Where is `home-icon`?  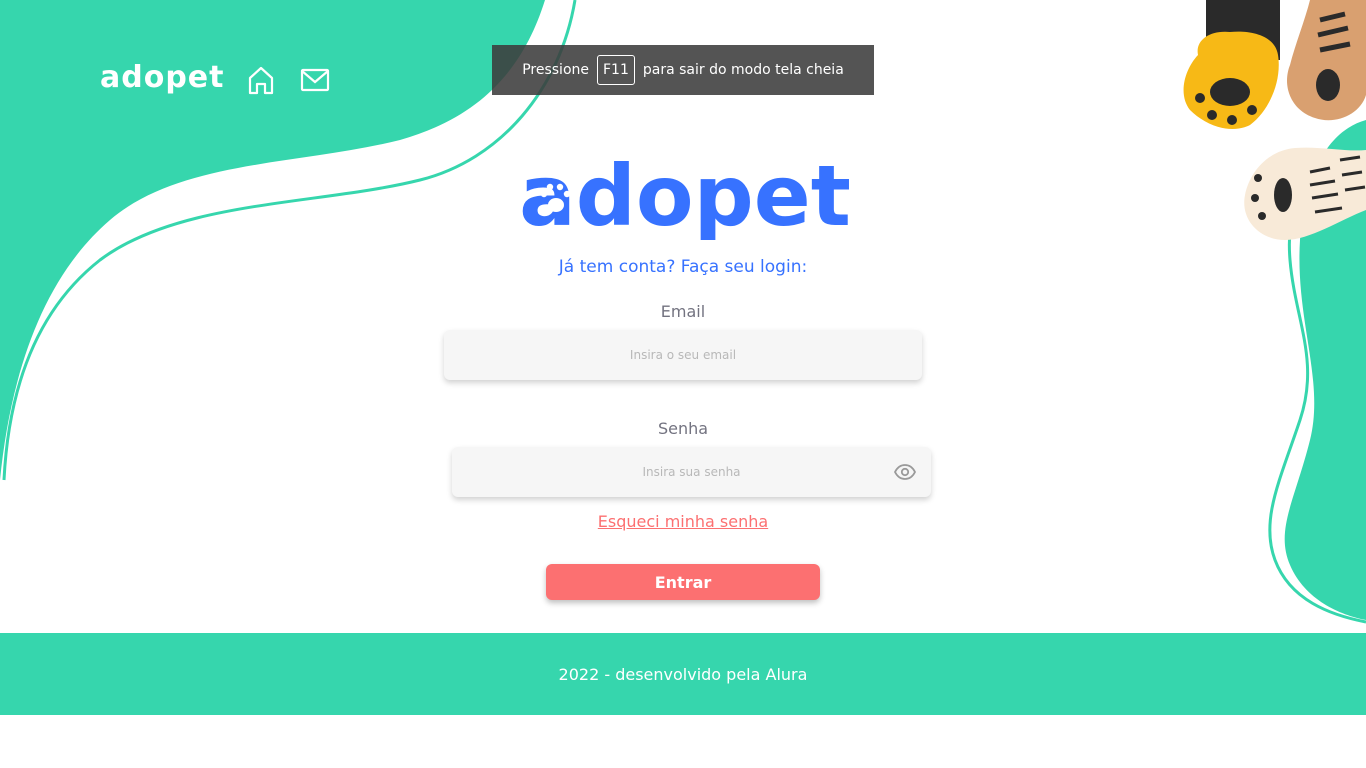 home-icon is located at coordinates (261, 80).